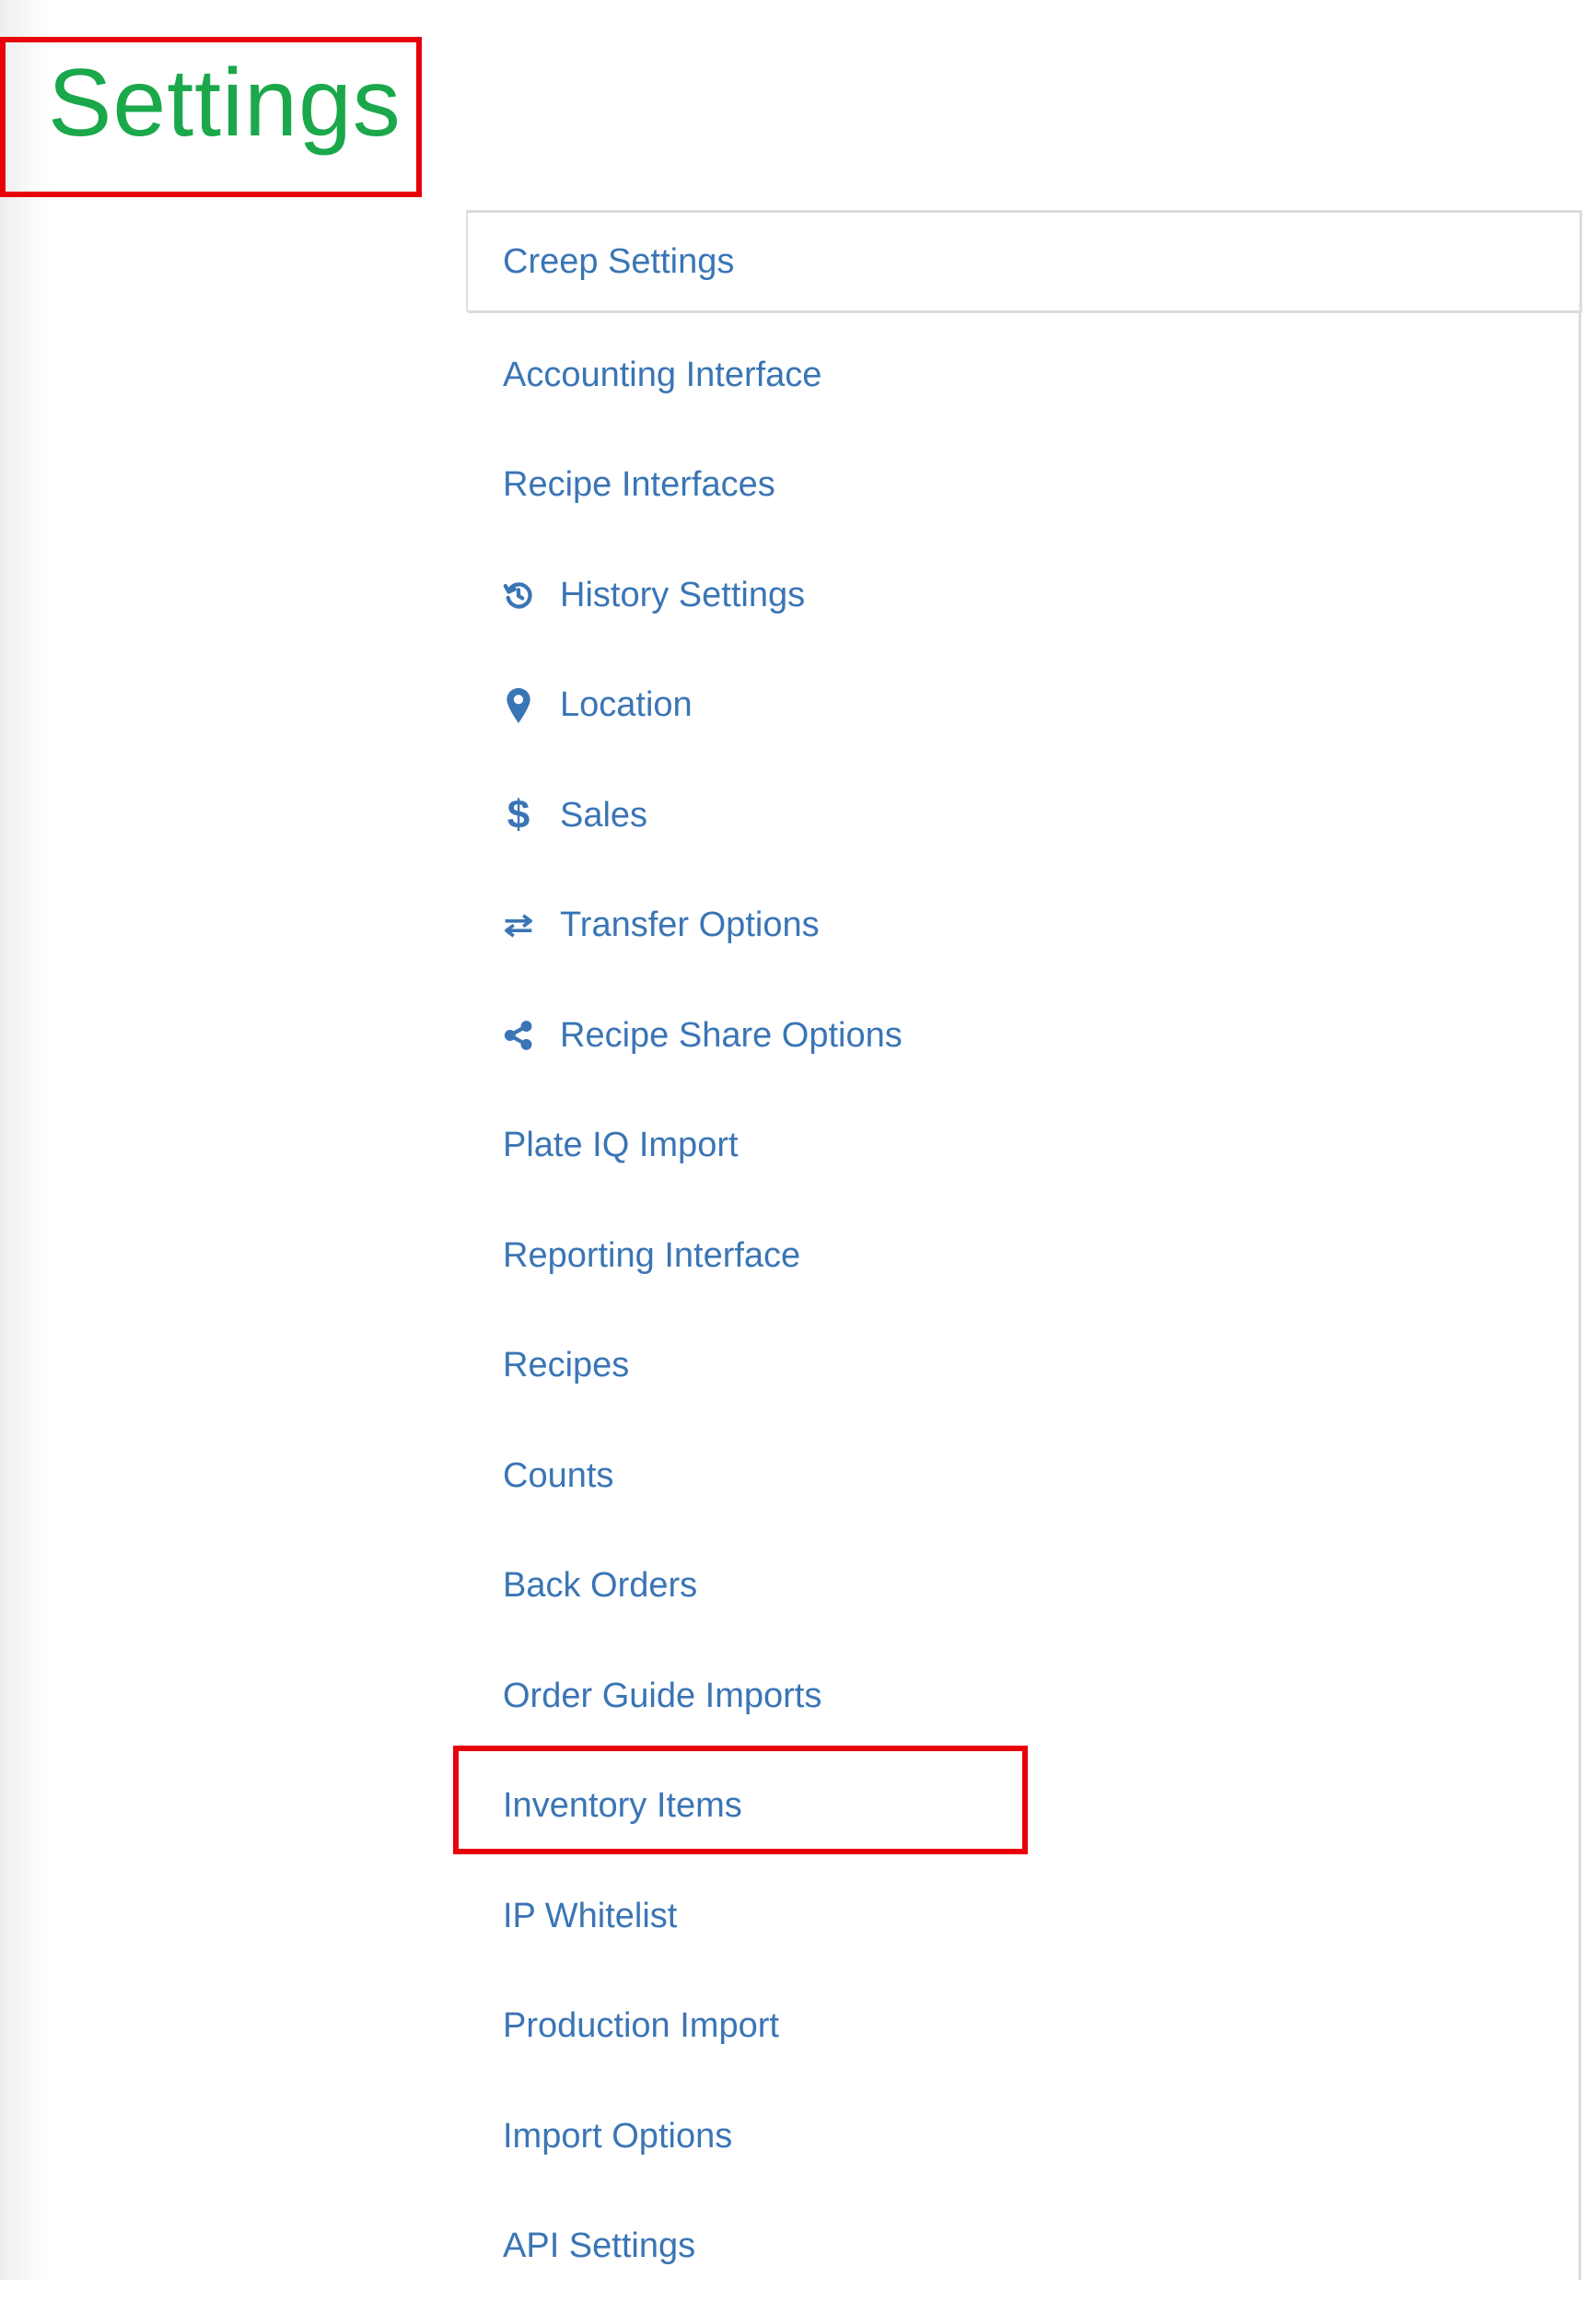 This screenshot has height=2302, width=1596. I want to click on menu-item-label: Back Orders, so click(600, 1586).